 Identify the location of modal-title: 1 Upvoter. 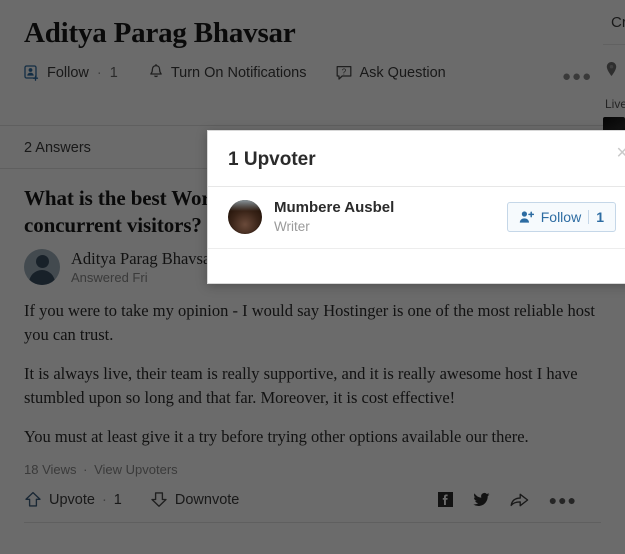
(272, 159).